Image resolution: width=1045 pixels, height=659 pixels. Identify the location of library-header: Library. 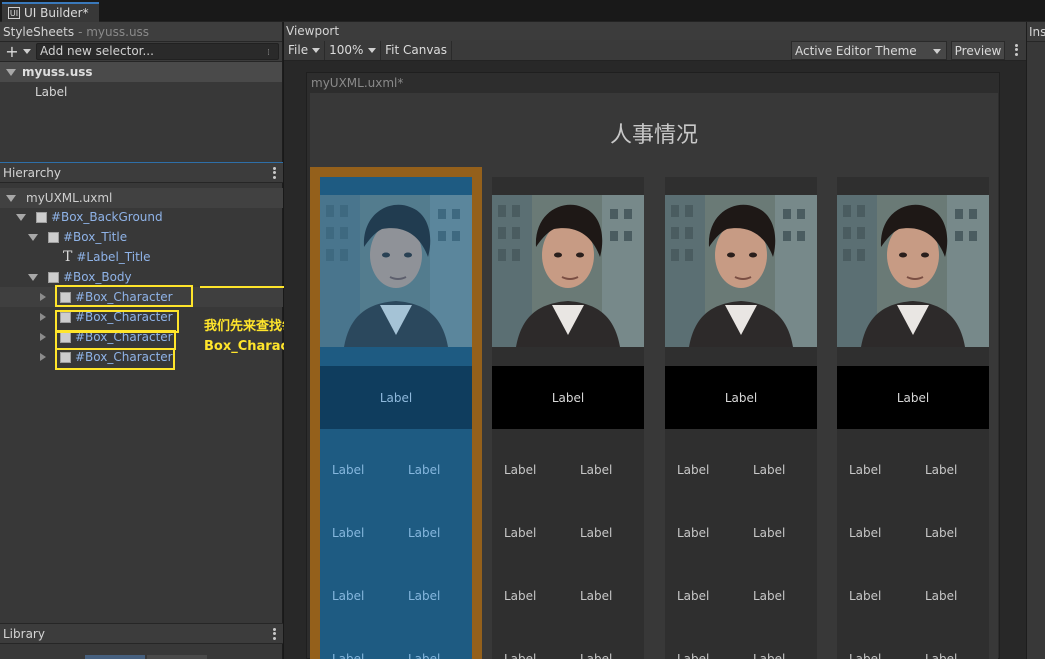
(141, 634).